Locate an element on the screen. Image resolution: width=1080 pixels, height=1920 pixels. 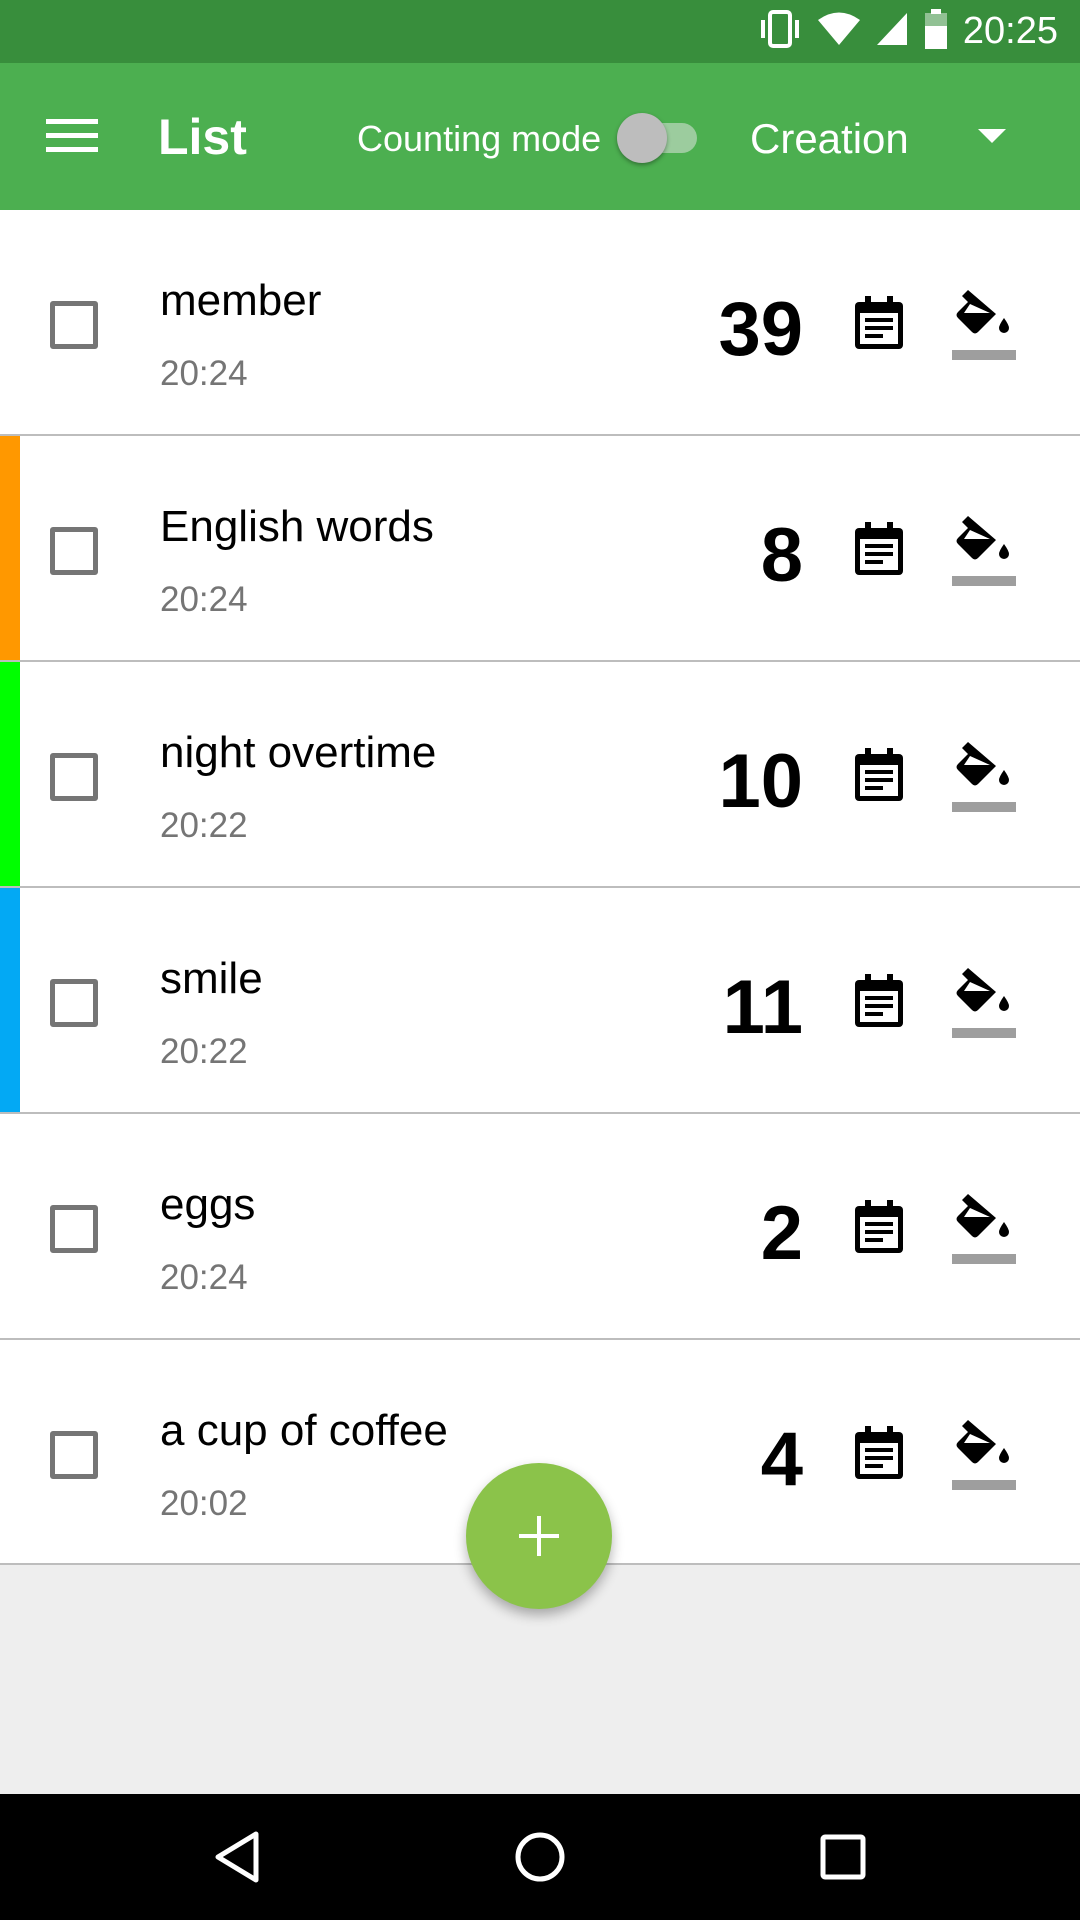
recents-icon is located at coordinates (843, 1857).